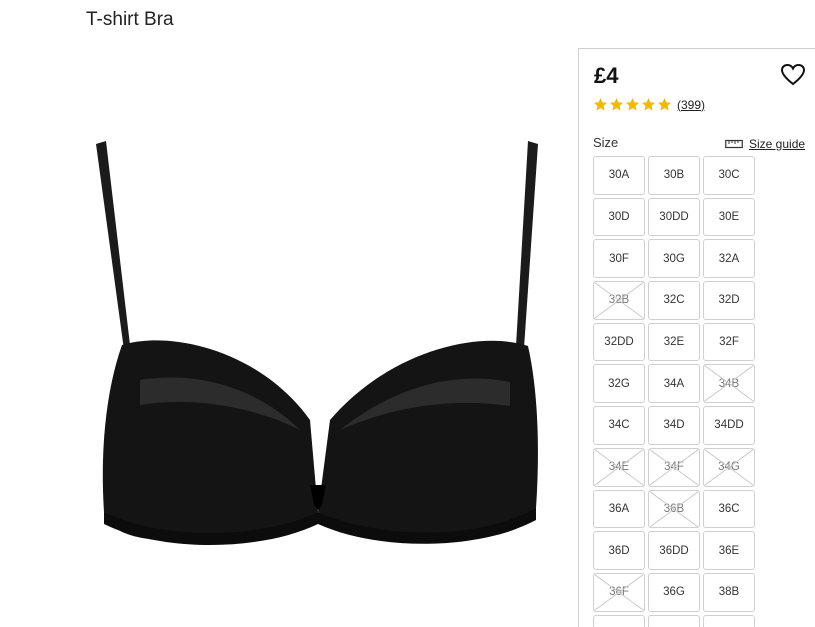 Image resolution: width=815 pixels, height=627 pixels. I want to click on size-option-label: 36G, so click(674, 592).